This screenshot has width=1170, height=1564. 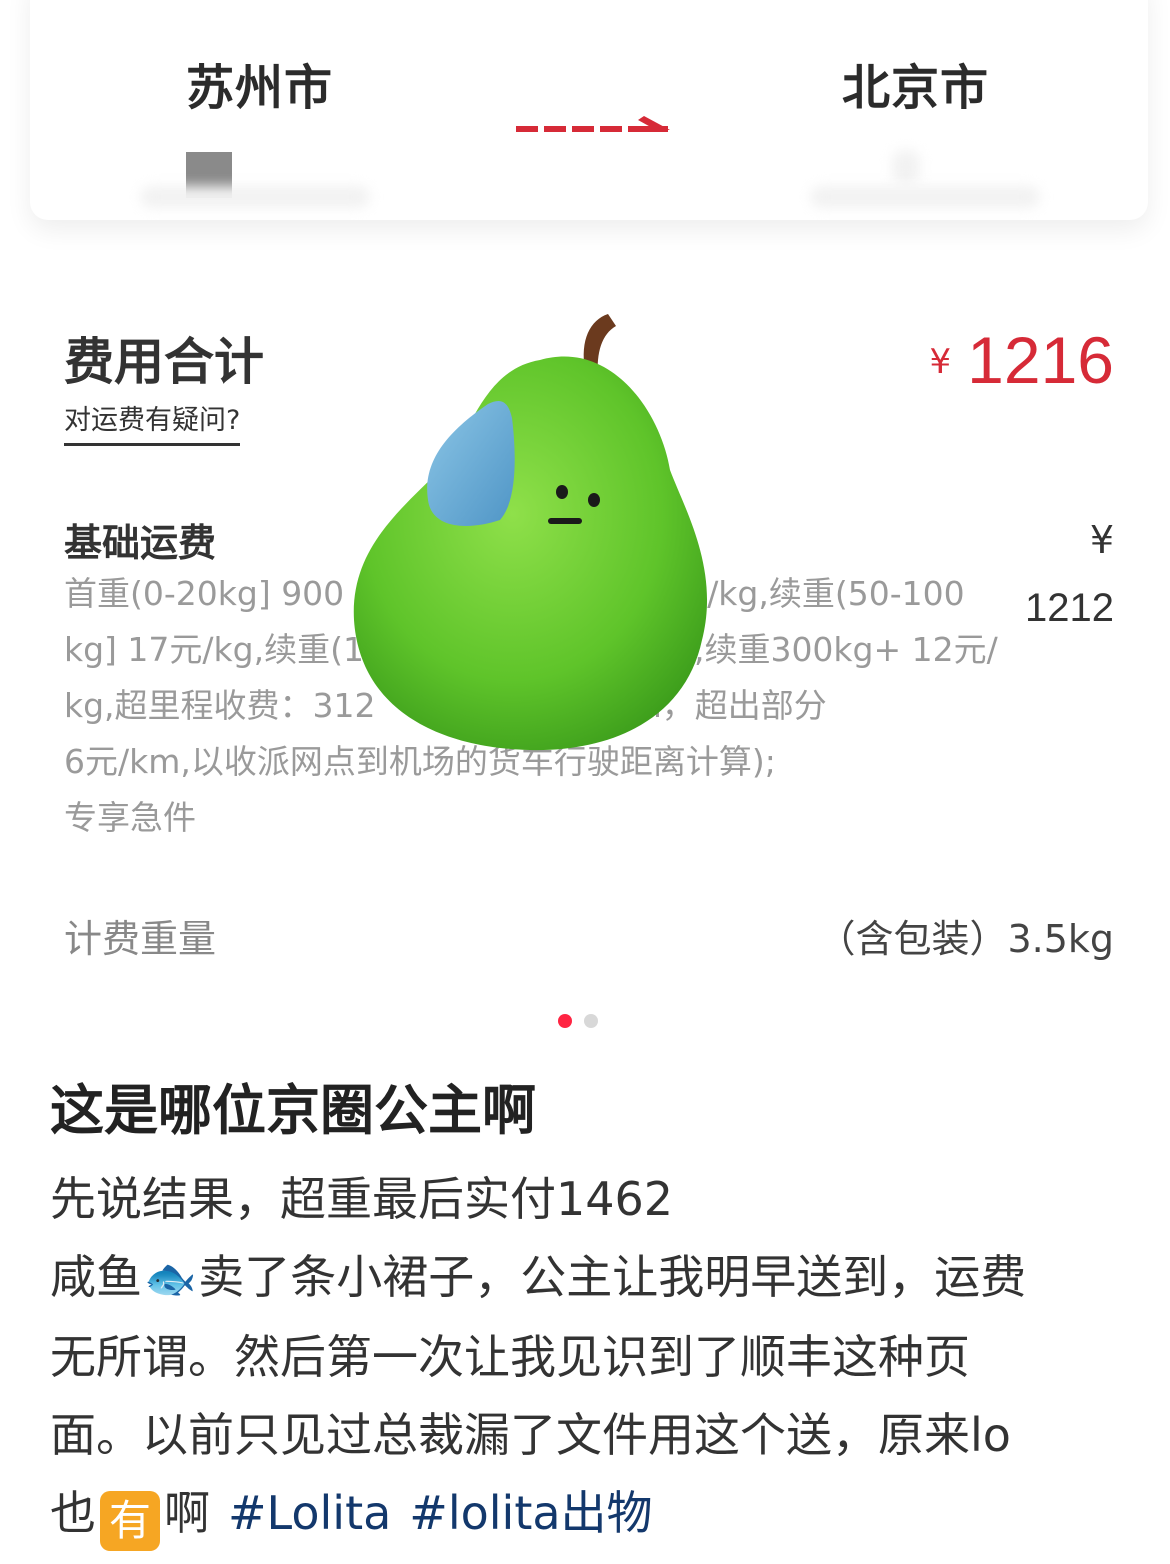 What do you see at coordinates (130, 1521) in the screenshot?
I see `you-badge-icon: 有` at bounding box center [130, 1521].